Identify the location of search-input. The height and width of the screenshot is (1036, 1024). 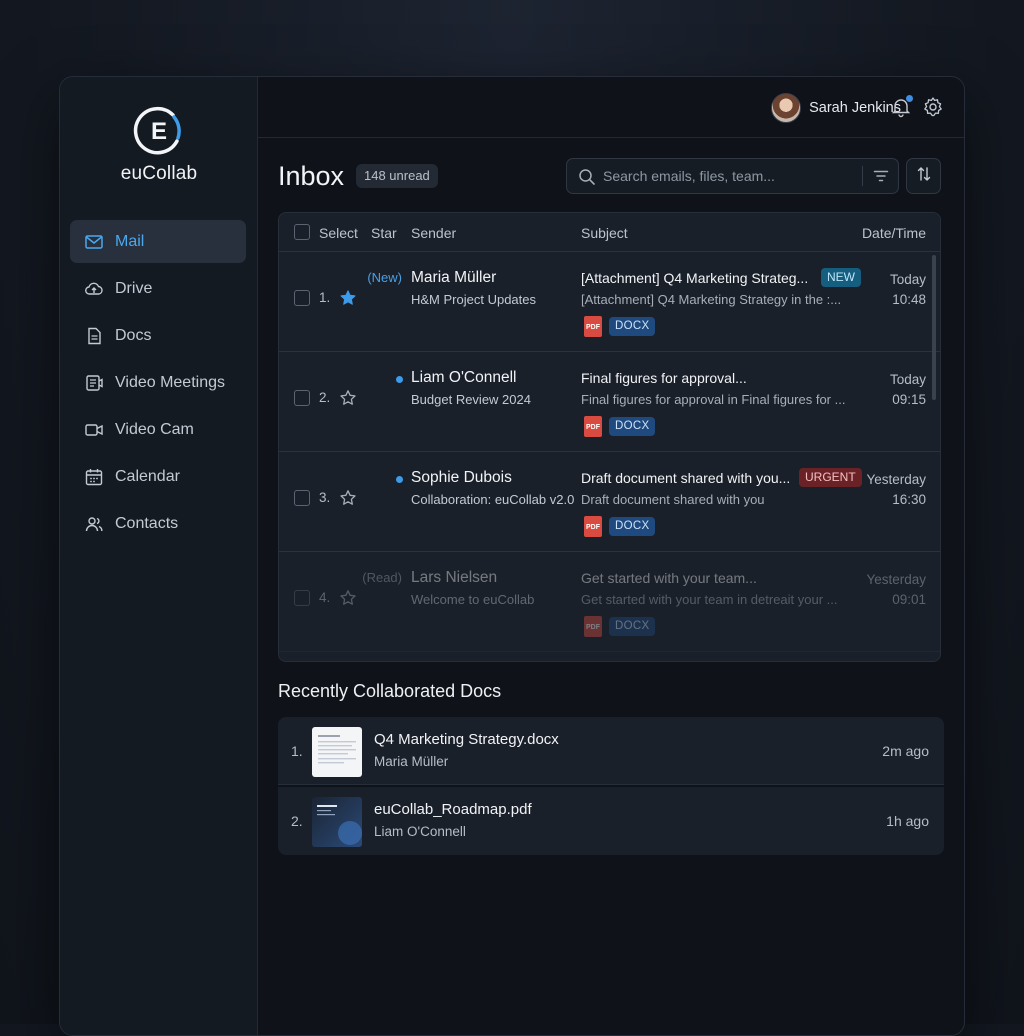
(728, 176).